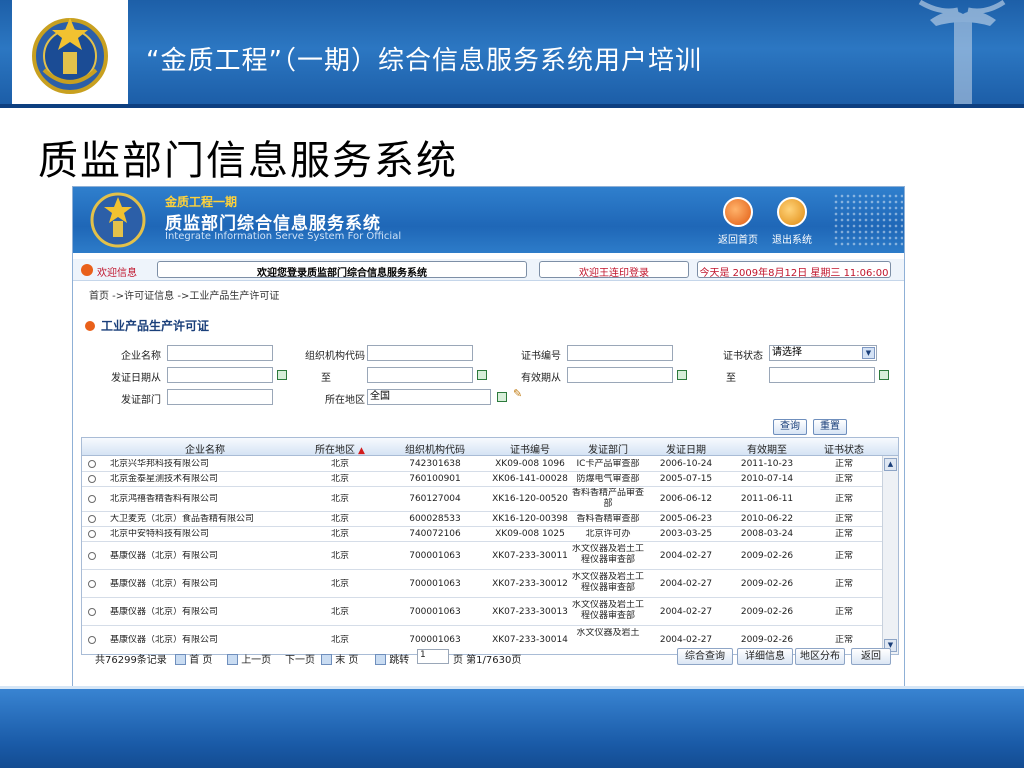 The width and height of the screenshot is (1024, 768). I want to click on cell-valid-until: 2009-02-26, so click(767, 640).